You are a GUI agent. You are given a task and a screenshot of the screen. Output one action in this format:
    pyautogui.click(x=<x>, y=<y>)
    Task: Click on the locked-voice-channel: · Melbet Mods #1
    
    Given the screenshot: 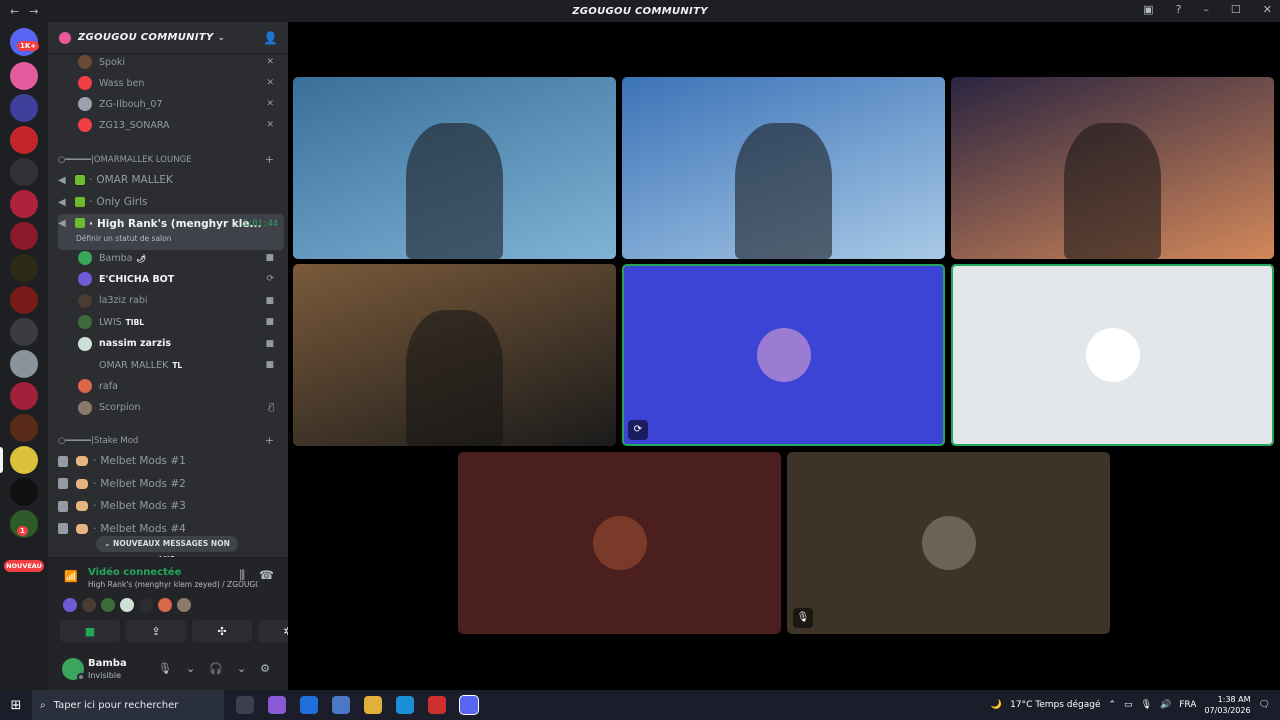 What is the action you would take?
    pyautogui.click(x=171, y=461)
    